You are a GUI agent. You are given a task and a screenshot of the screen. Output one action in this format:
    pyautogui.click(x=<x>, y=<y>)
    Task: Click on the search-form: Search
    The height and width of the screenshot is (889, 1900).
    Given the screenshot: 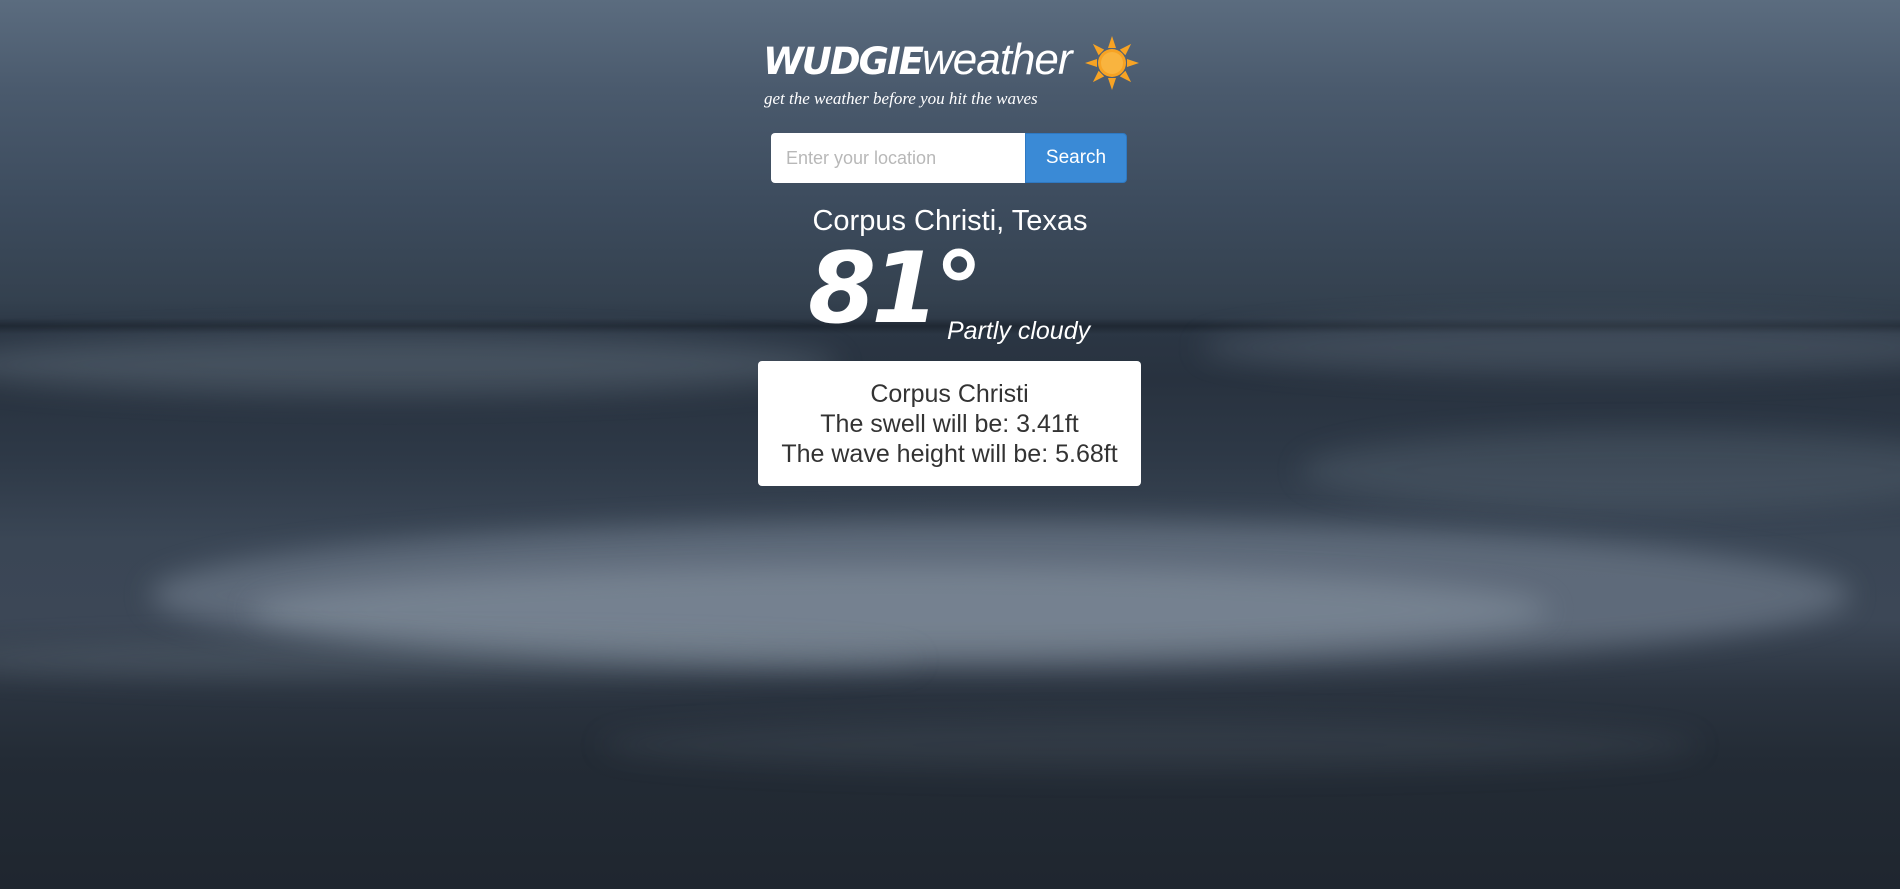 What is the action you would take?
    pyautogui.click(x=949, y=158)
    